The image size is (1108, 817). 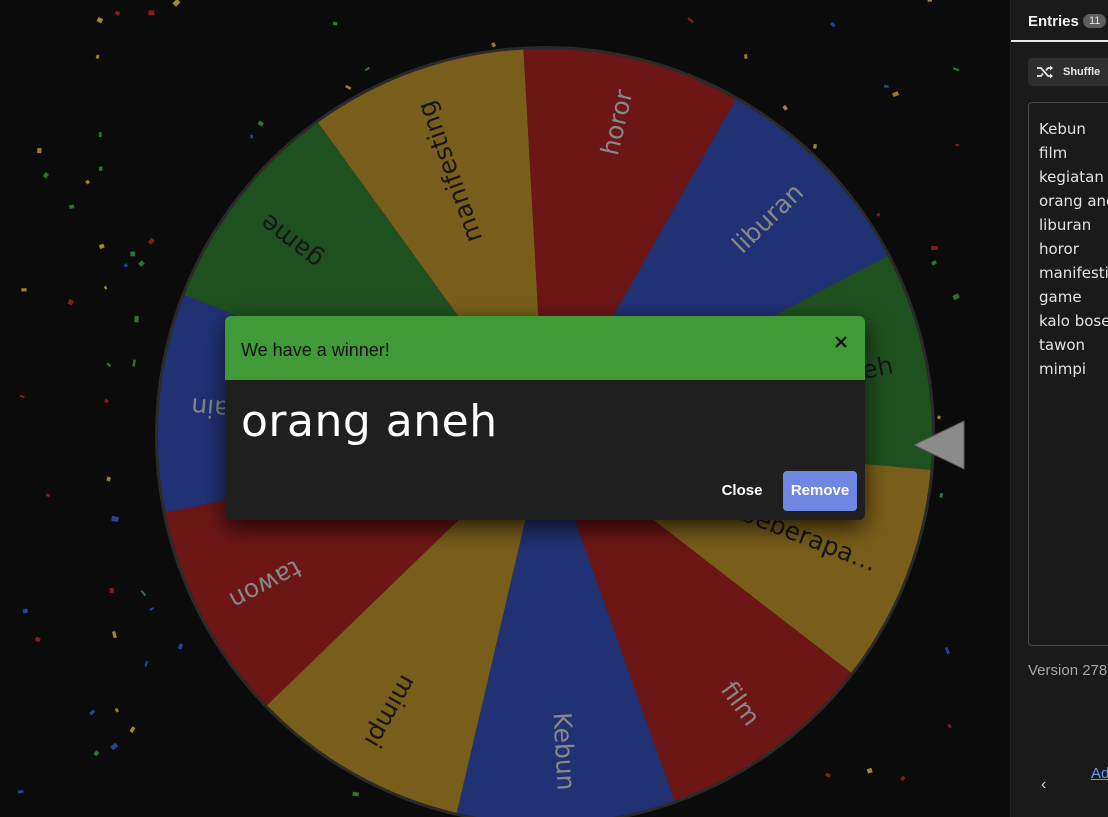 What do you see at coordinates (820, 491) in the screenshot?
I see `remove-button: Remove` at bounding box center [820, 491].